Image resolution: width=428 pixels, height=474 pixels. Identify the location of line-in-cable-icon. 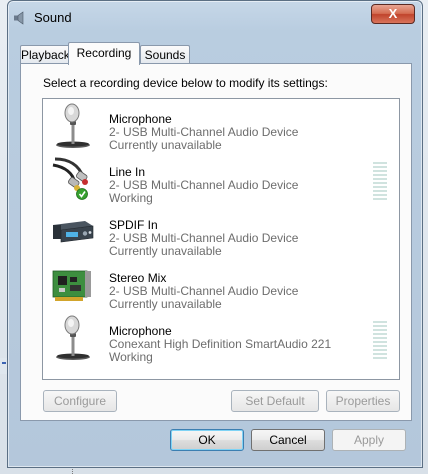
(73, 179).